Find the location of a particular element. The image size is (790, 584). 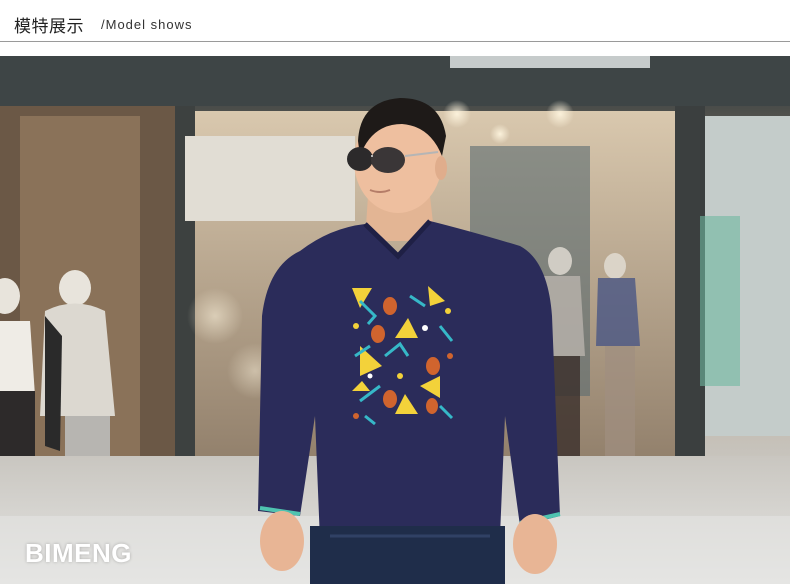

section-title: 模特展示 is located at coordinates (49, 27).